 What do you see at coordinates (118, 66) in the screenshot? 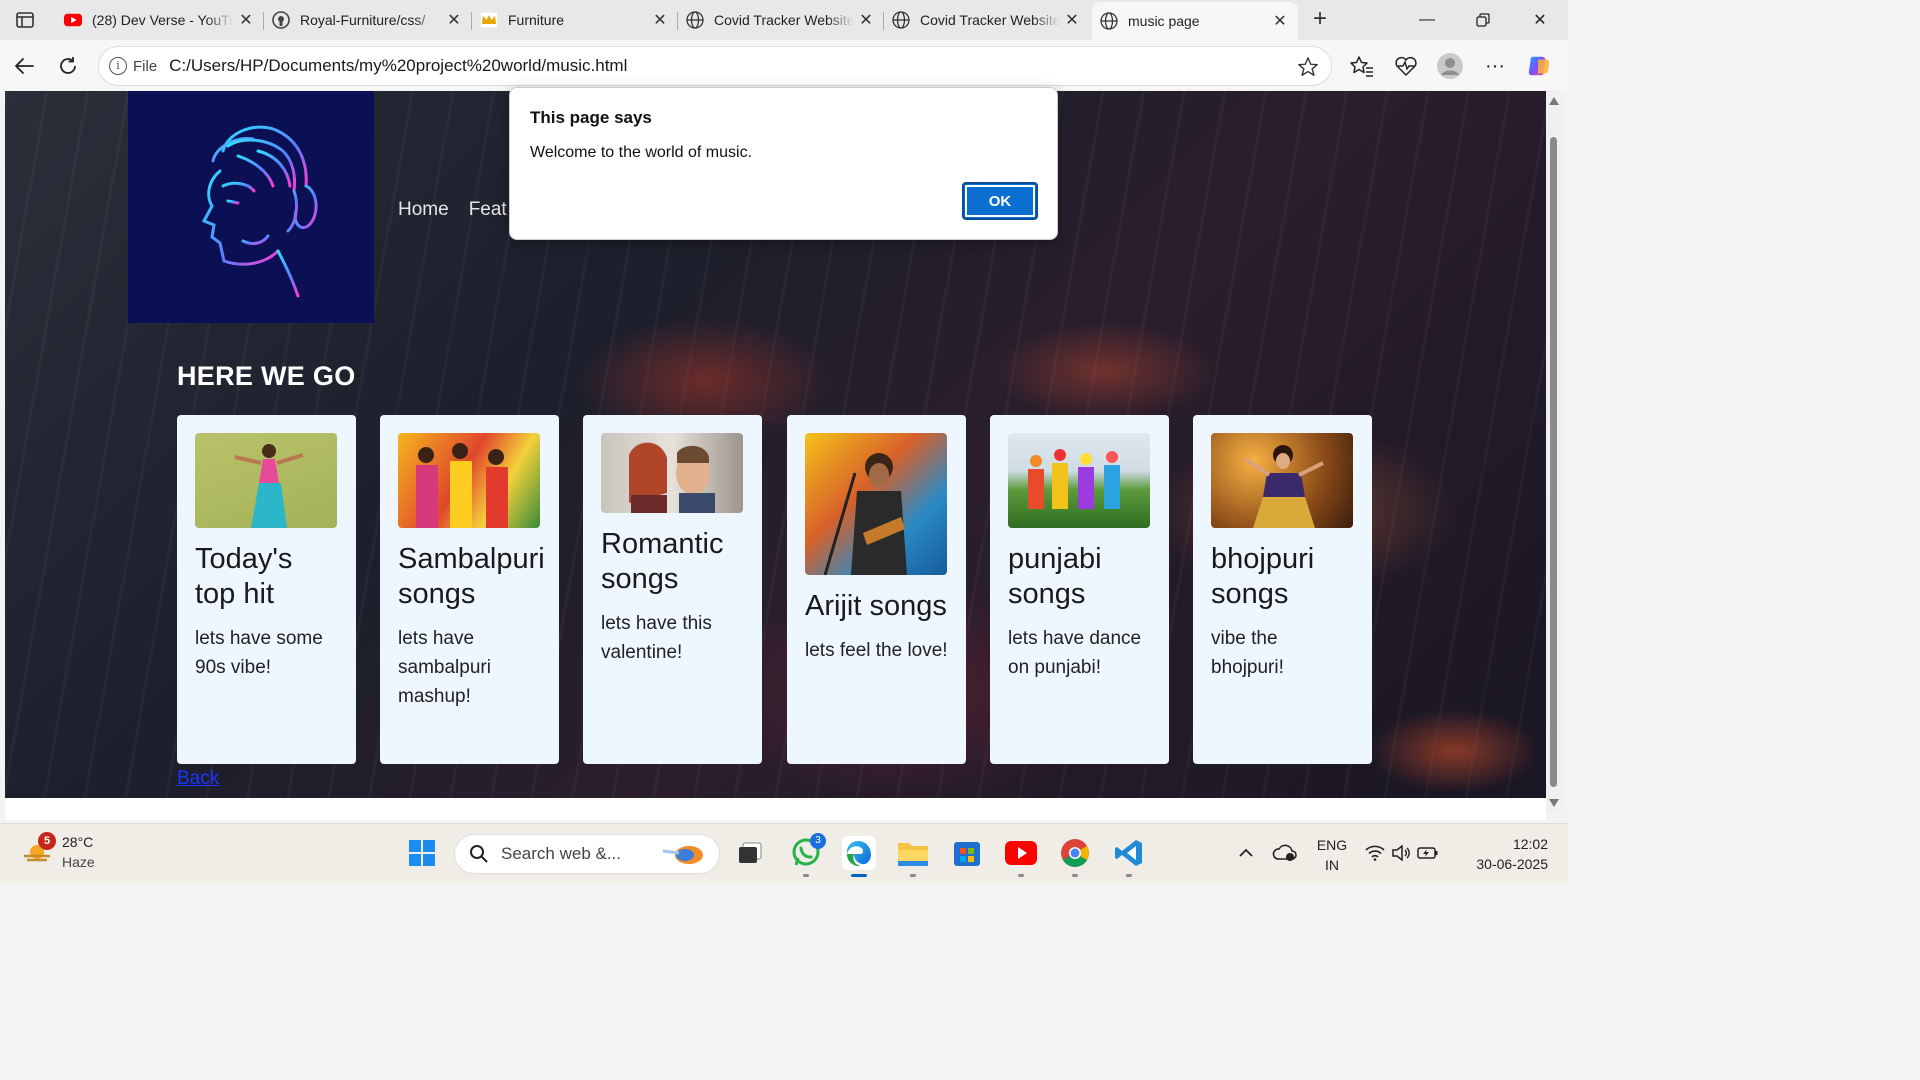
I see `info-icon: i` at bounding box center [118, 66].